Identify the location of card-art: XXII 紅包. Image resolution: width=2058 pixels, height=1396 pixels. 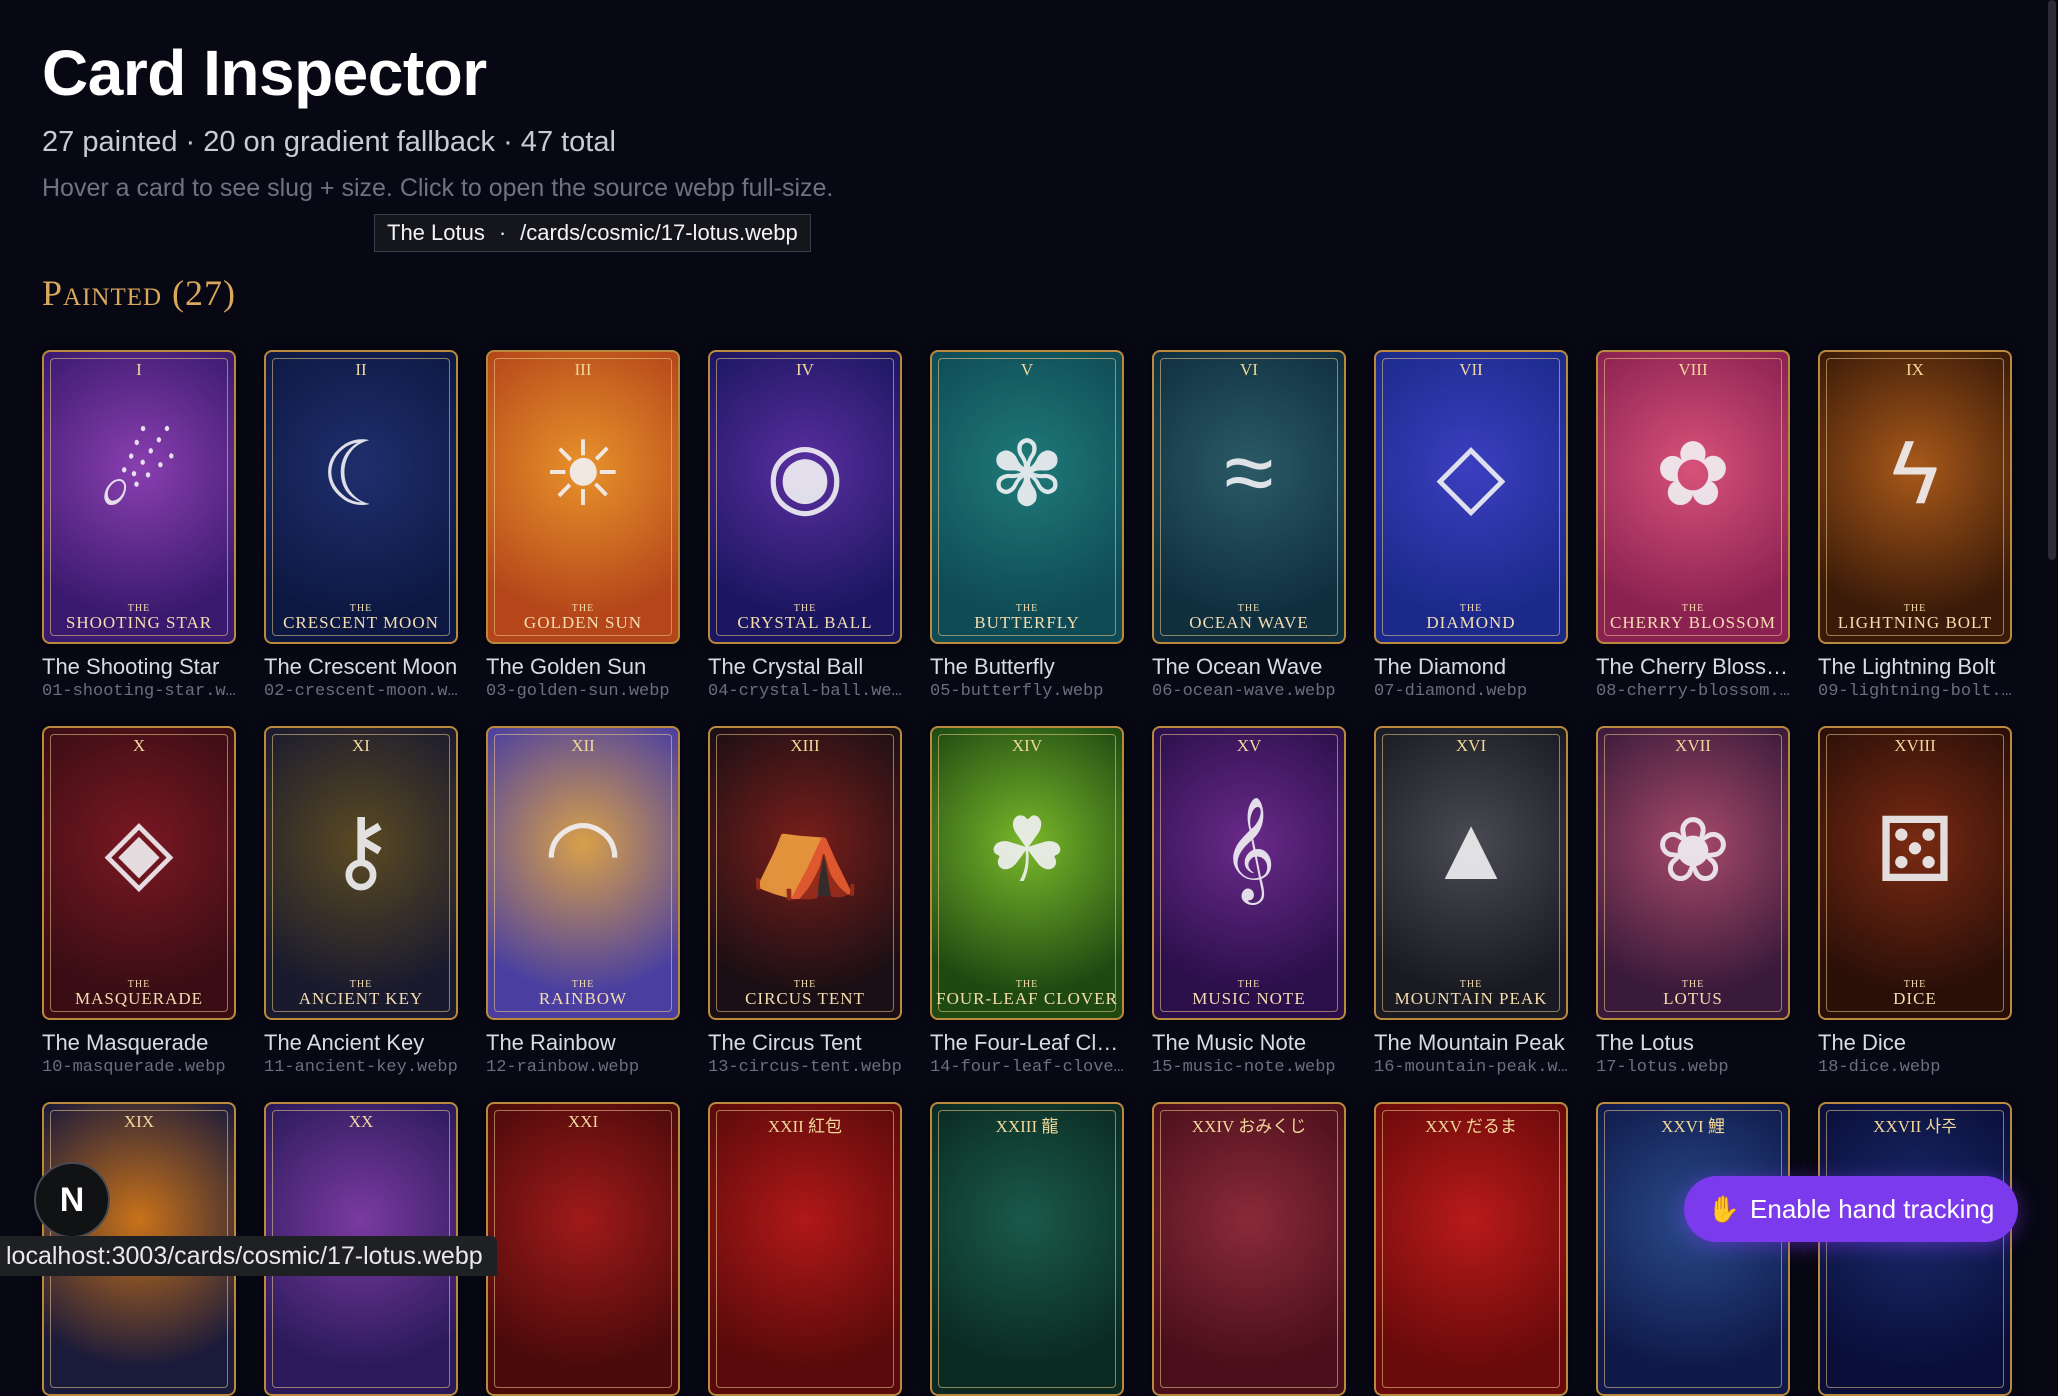
(805, 1249).